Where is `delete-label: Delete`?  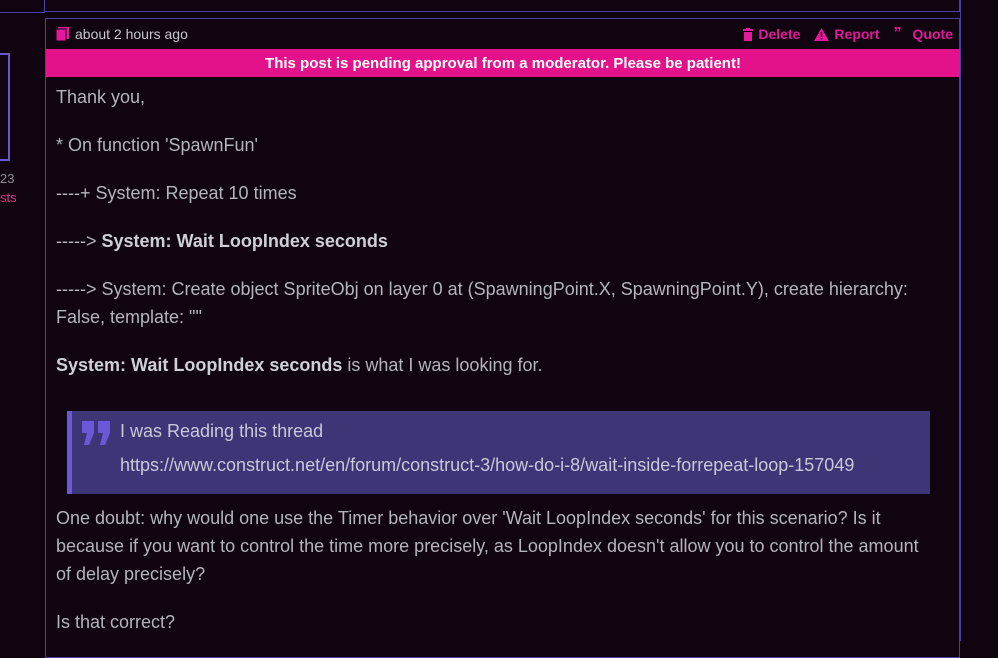
delete-label: Delete is located at coordinates (779, 34).